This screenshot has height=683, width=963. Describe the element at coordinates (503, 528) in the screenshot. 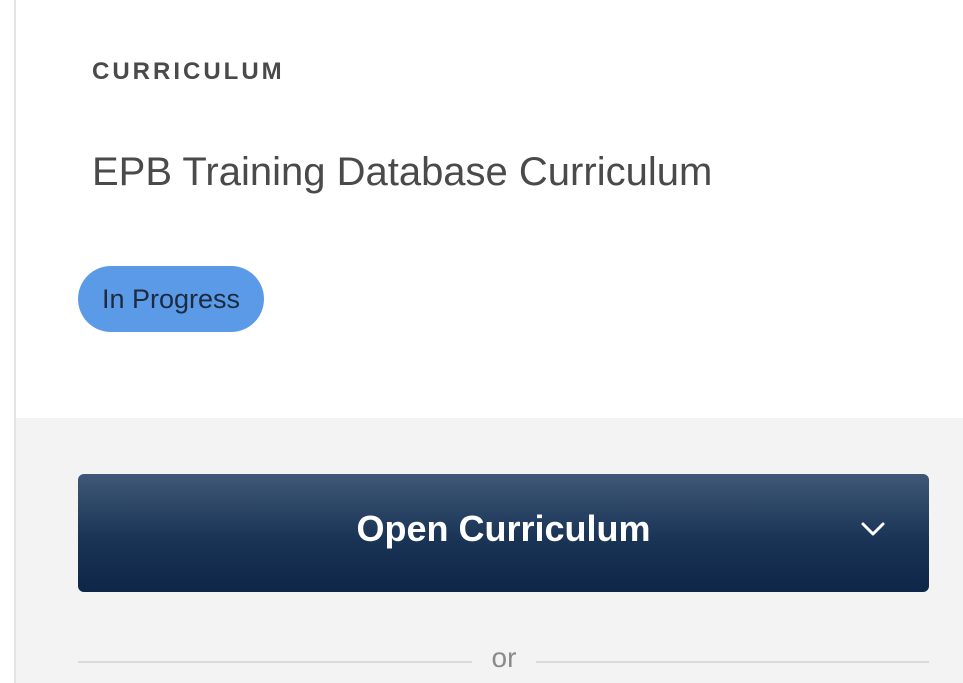

I see `open-curriculum-button-label: Open Curriculum` at that location.